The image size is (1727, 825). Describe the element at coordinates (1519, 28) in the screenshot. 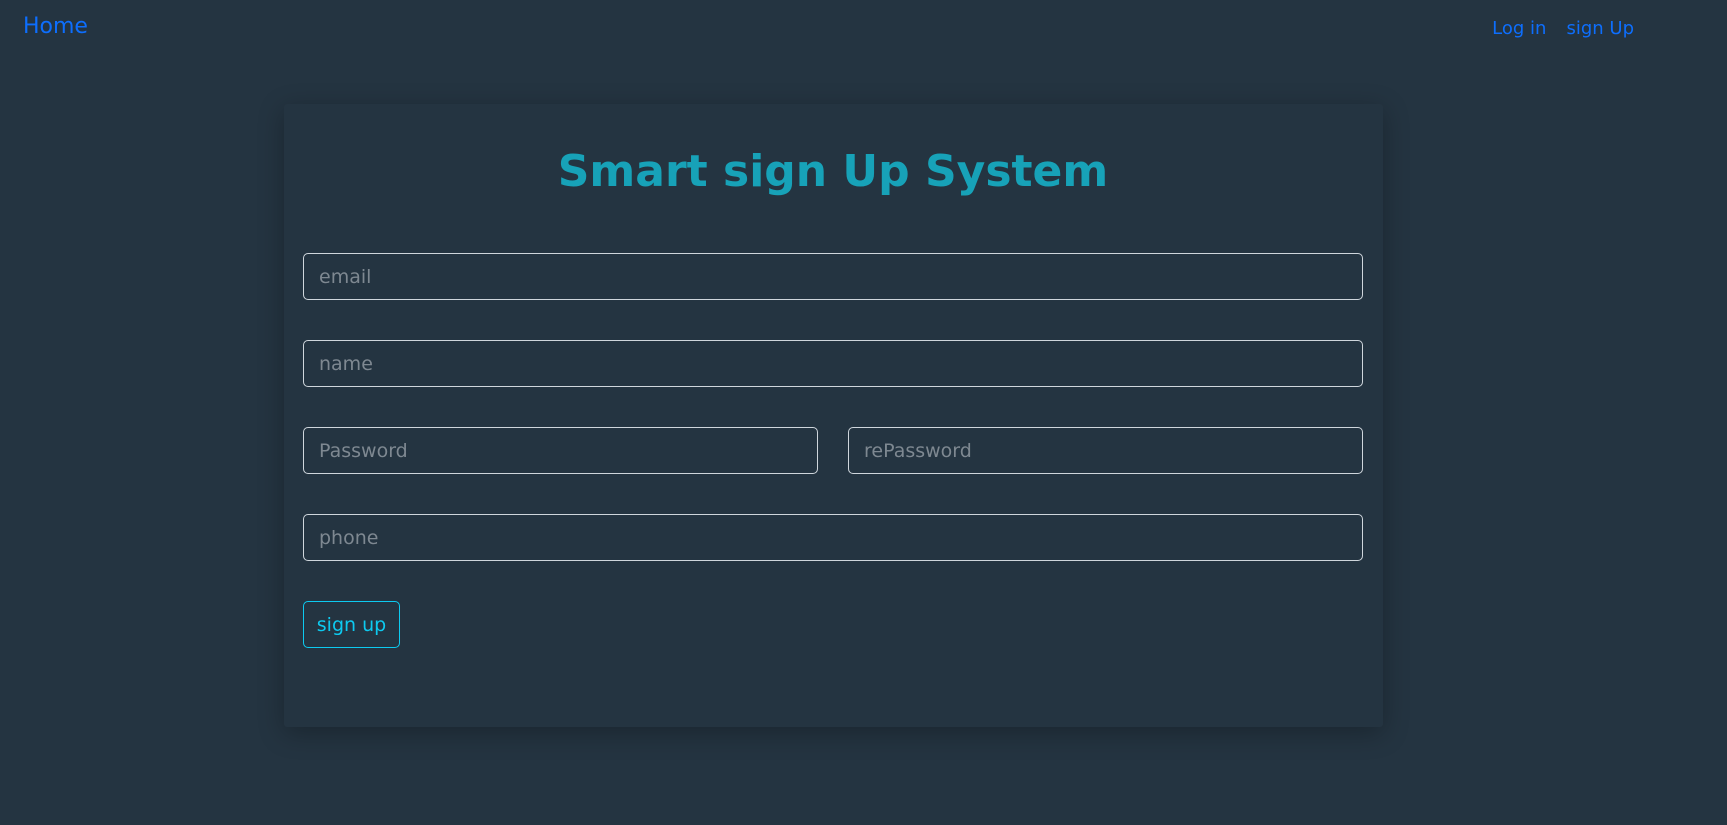

I see `nav-login-link: Log in` at that location.